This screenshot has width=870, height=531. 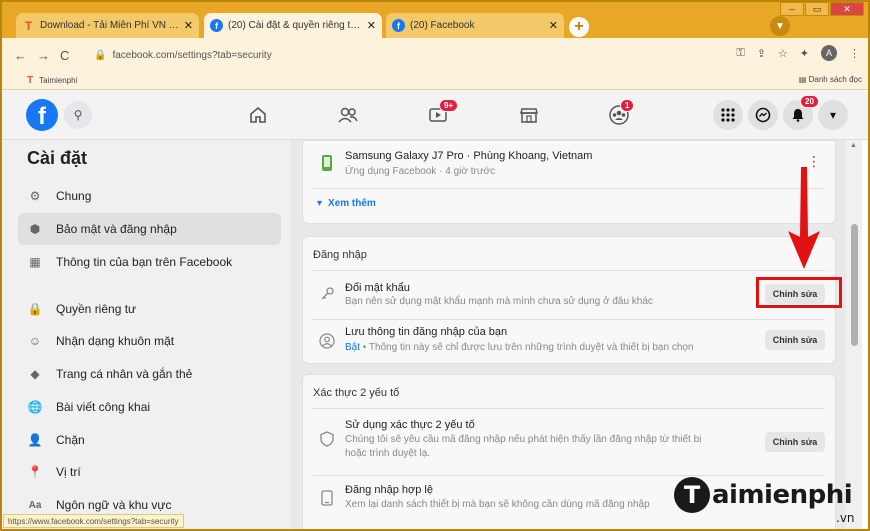 I want to click on status-on-link: Bật, so click(x=352, y=347).